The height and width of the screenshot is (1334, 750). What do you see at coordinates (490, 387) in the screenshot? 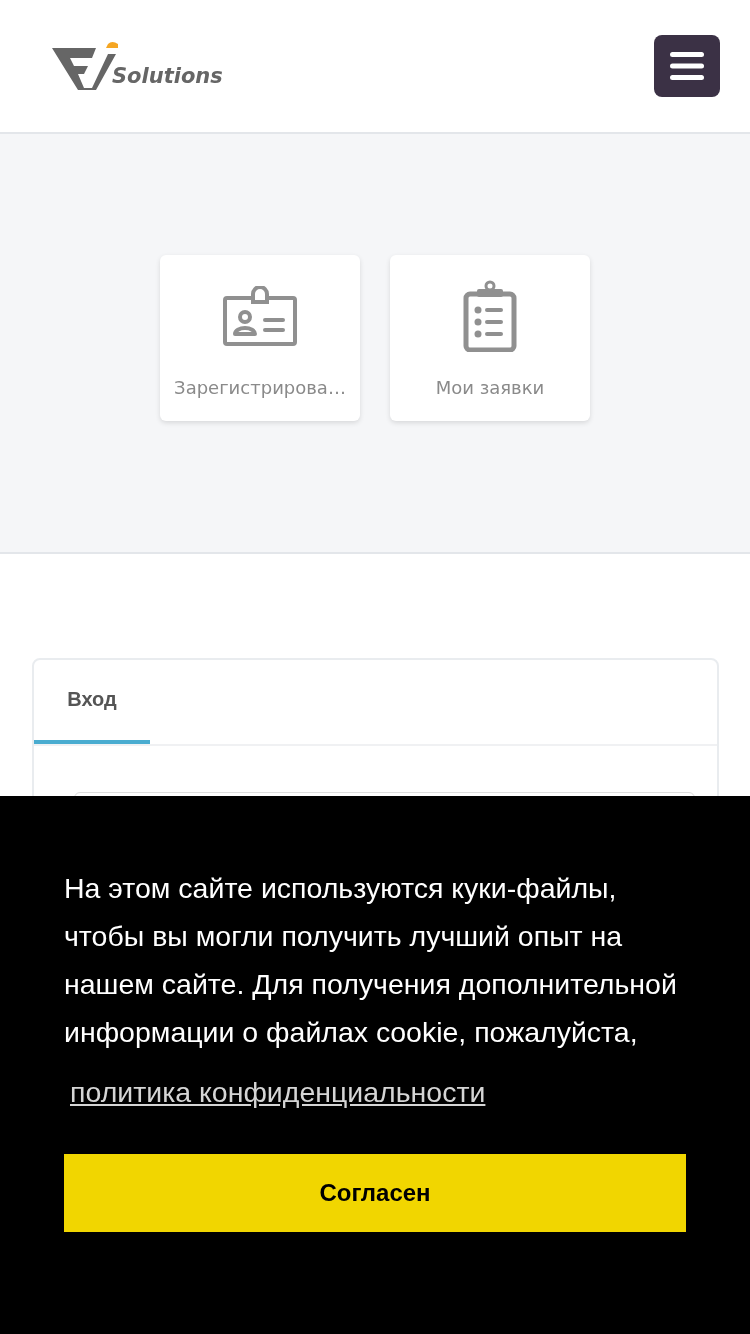
I see `tile-label: Мои заявки` at bounding box center [490, 387].